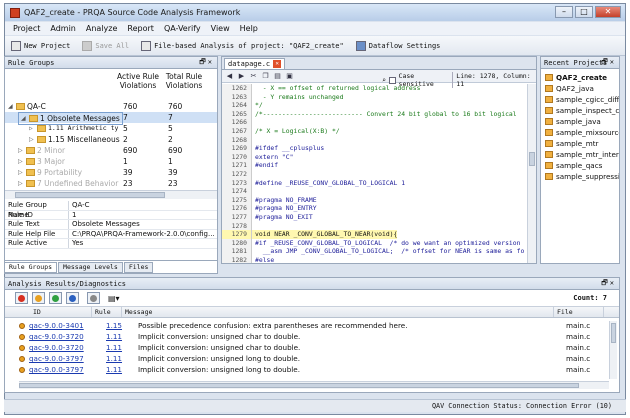  What do you see at coordinates (375, 208) in the screenshot?
I see `code-line: 1276 #pragma NO_ENTRY` at bounding box center [375, 208].